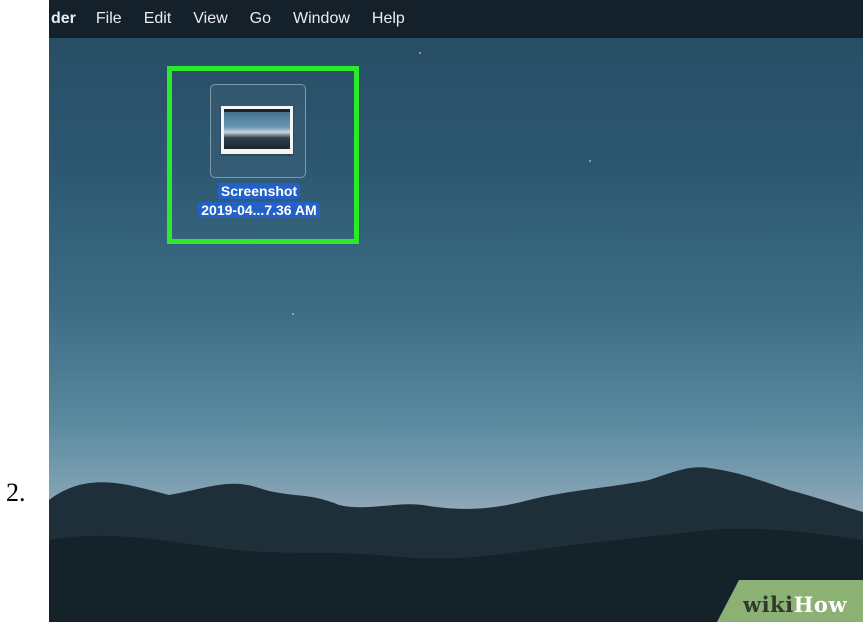  I want to click on menu-view: View, so click(210, 19).